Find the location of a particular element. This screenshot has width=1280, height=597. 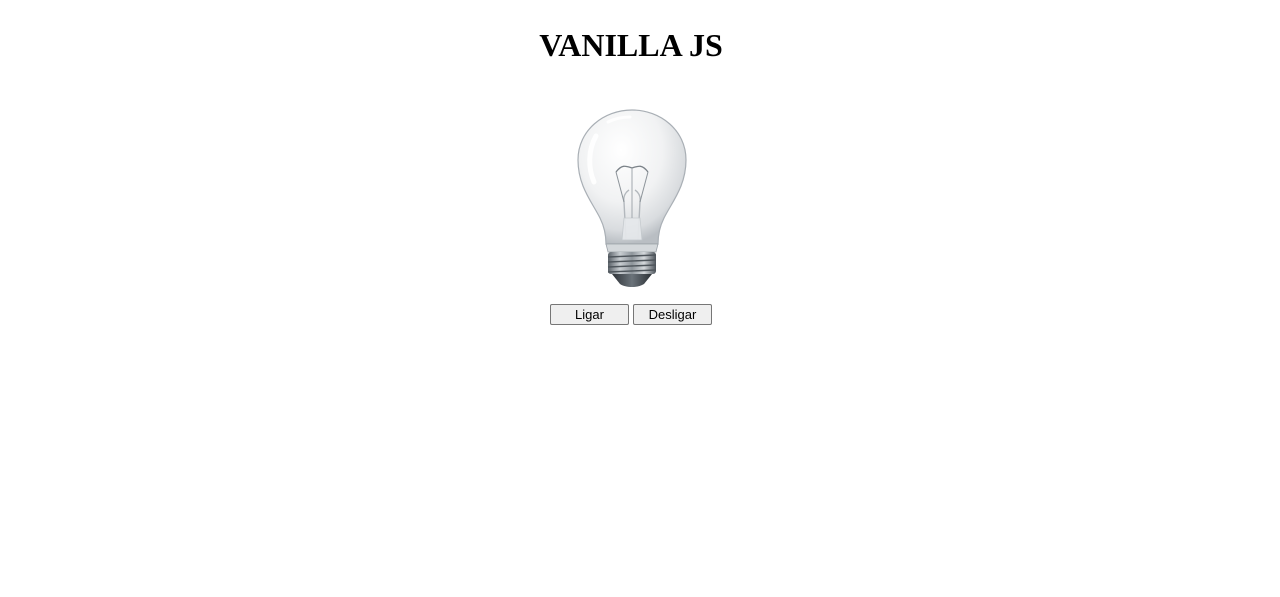

turn-on-button: Ligar is located at coordinates (589, 314).